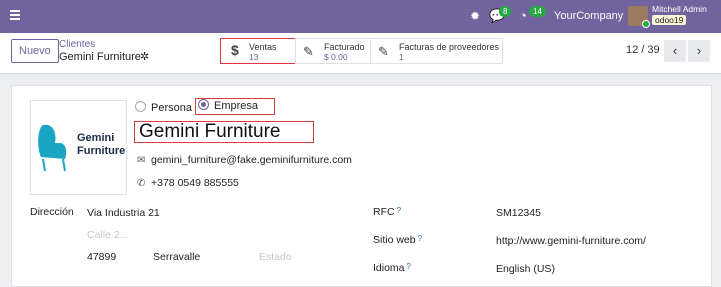  What do you see at coordinates (344, 47) in the screenshot?
I see `invoiced-label: Facturado` at bounding box center [344, 47].